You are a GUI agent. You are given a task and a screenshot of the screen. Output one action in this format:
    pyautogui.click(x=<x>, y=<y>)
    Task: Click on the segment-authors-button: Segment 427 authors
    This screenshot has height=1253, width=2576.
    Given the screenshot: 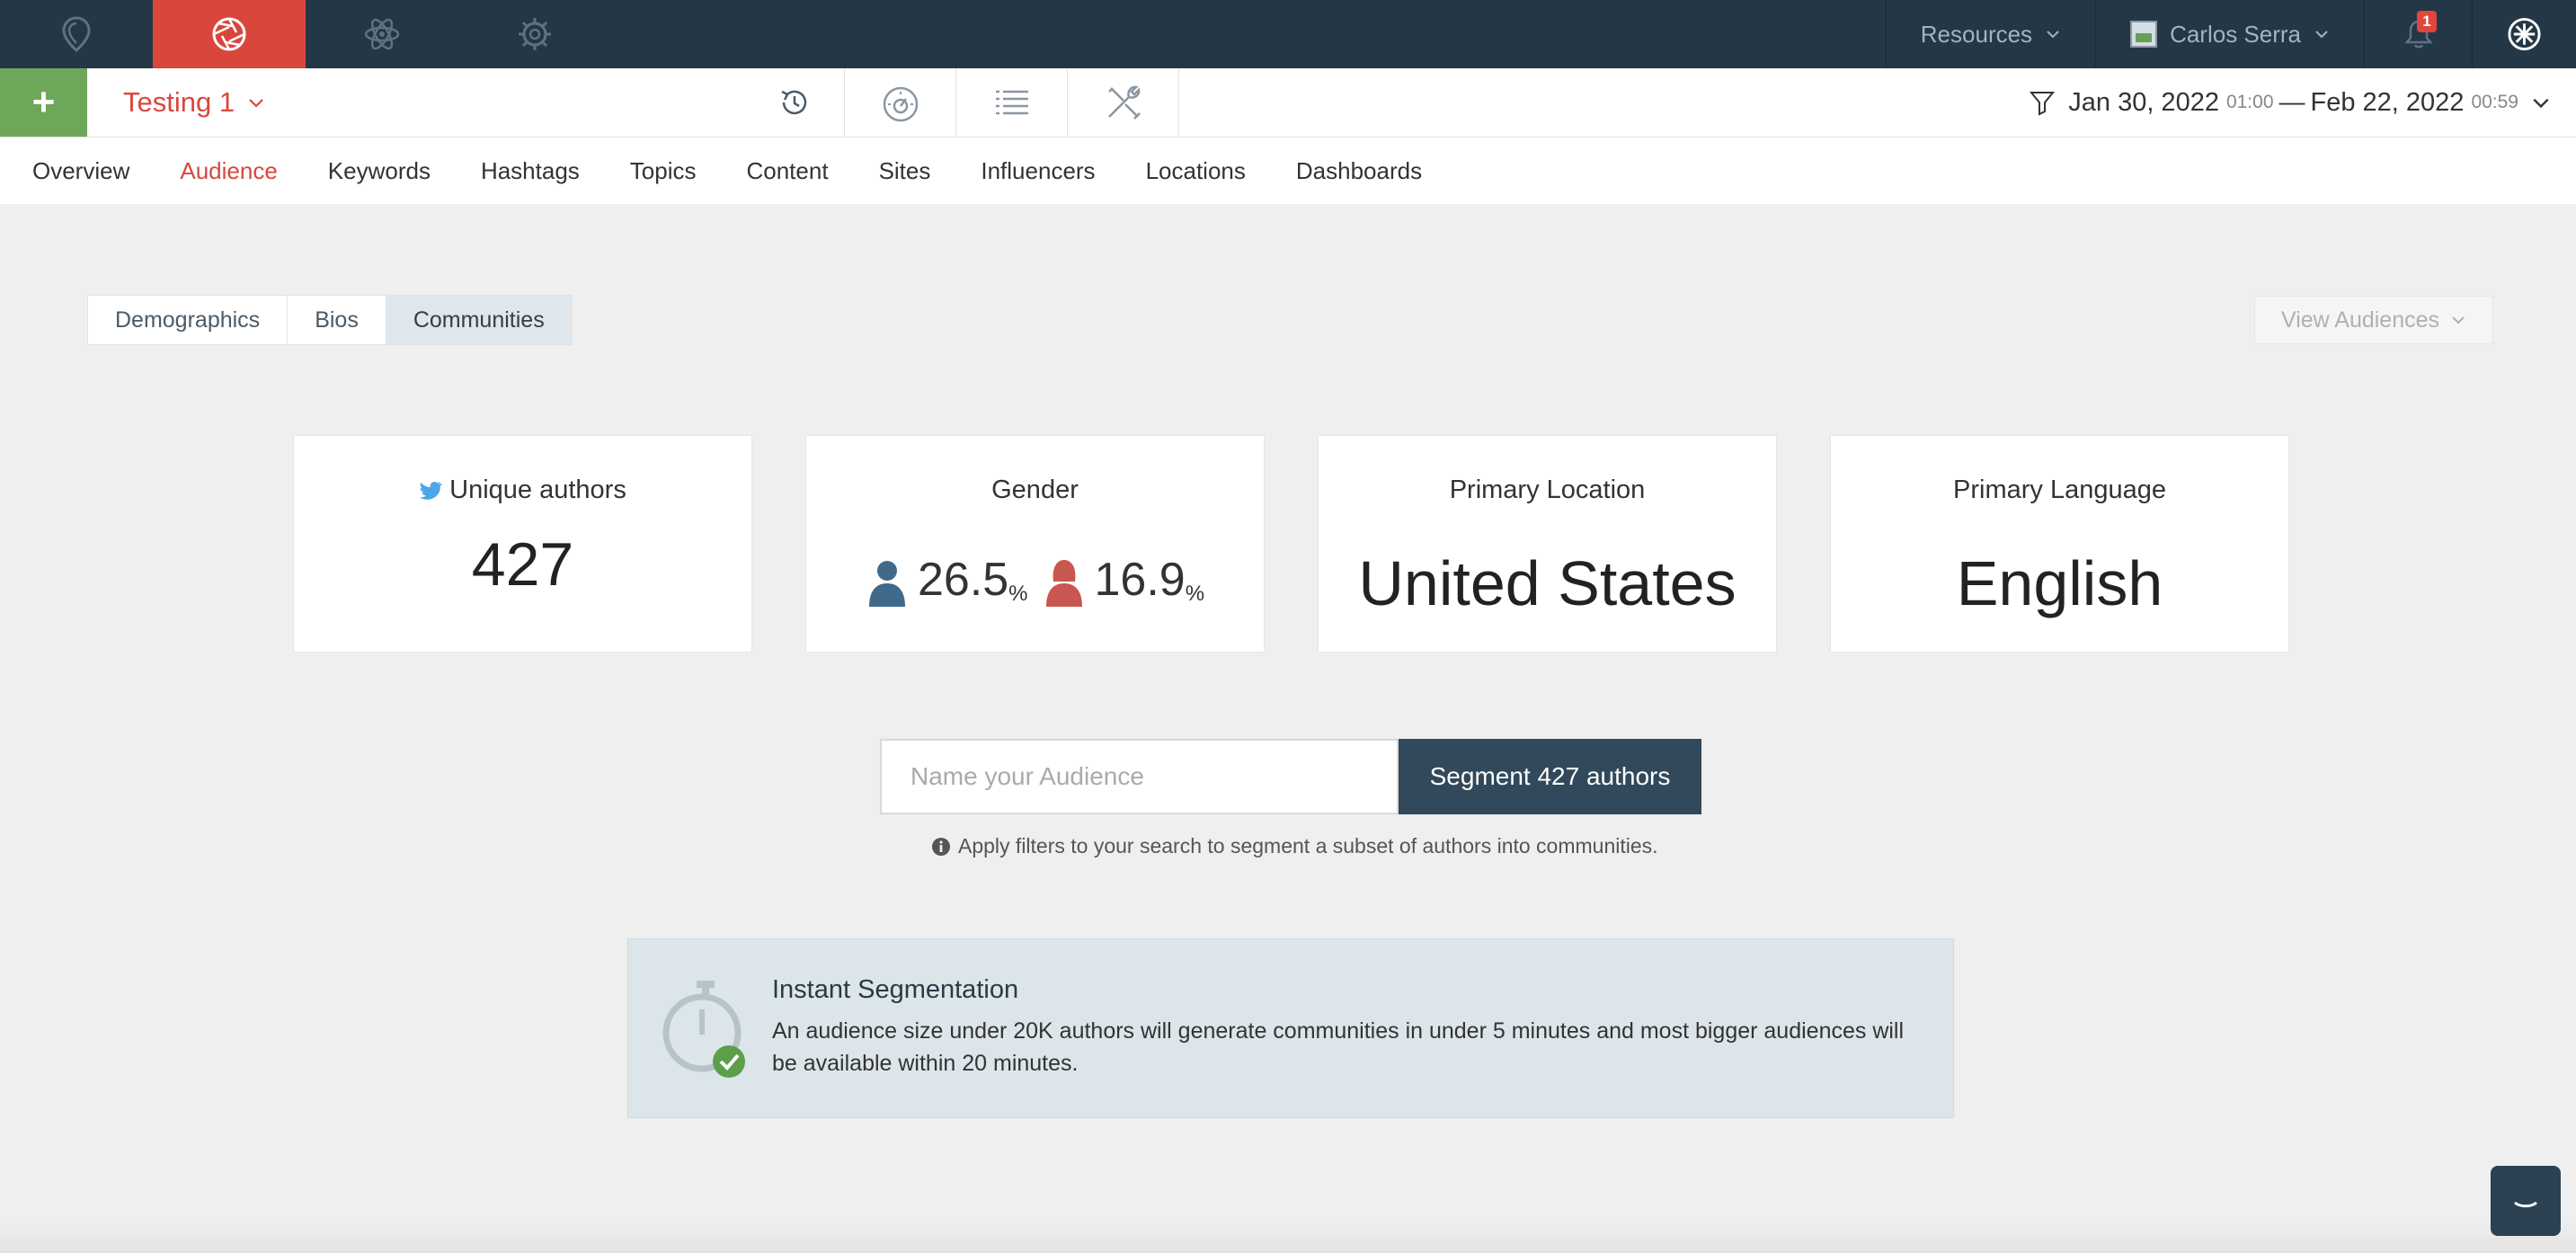 What is the action you would take?
    pyautogui.click(x=1550, y=776)
    